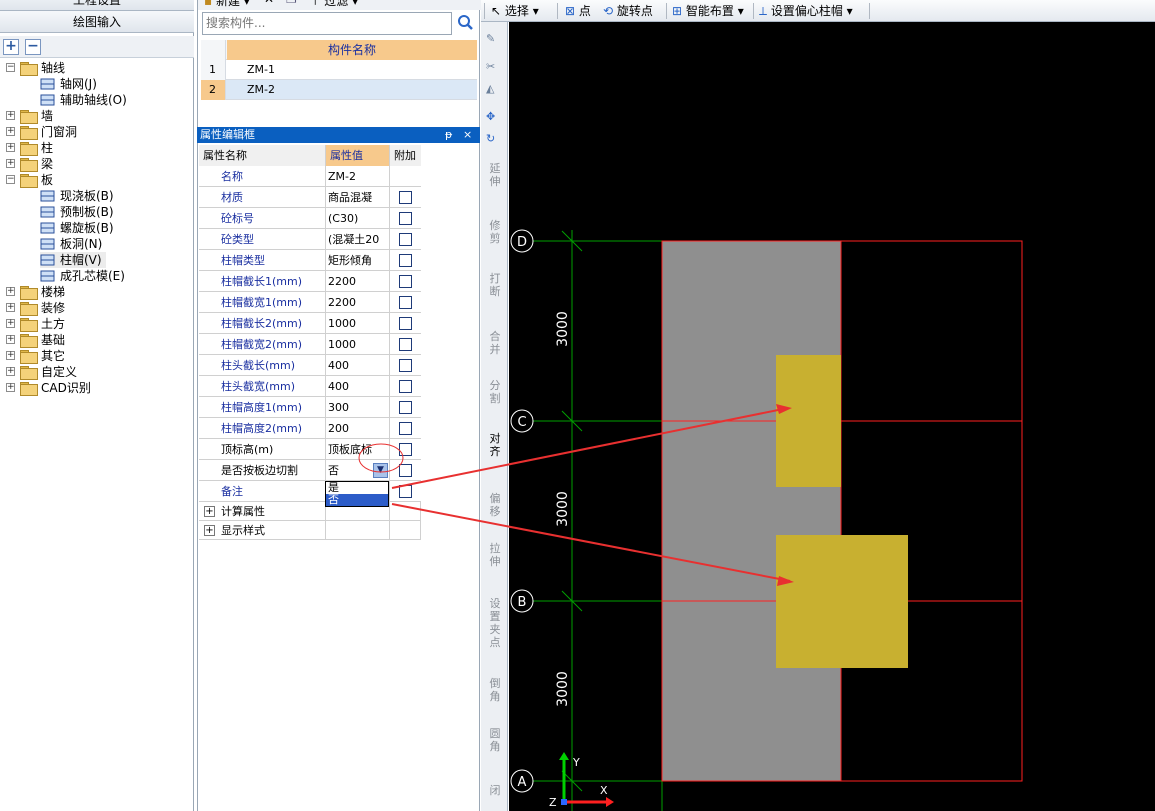  I want to click on property-row: 顶标高(m) 顶板底标, so click(310, 449).